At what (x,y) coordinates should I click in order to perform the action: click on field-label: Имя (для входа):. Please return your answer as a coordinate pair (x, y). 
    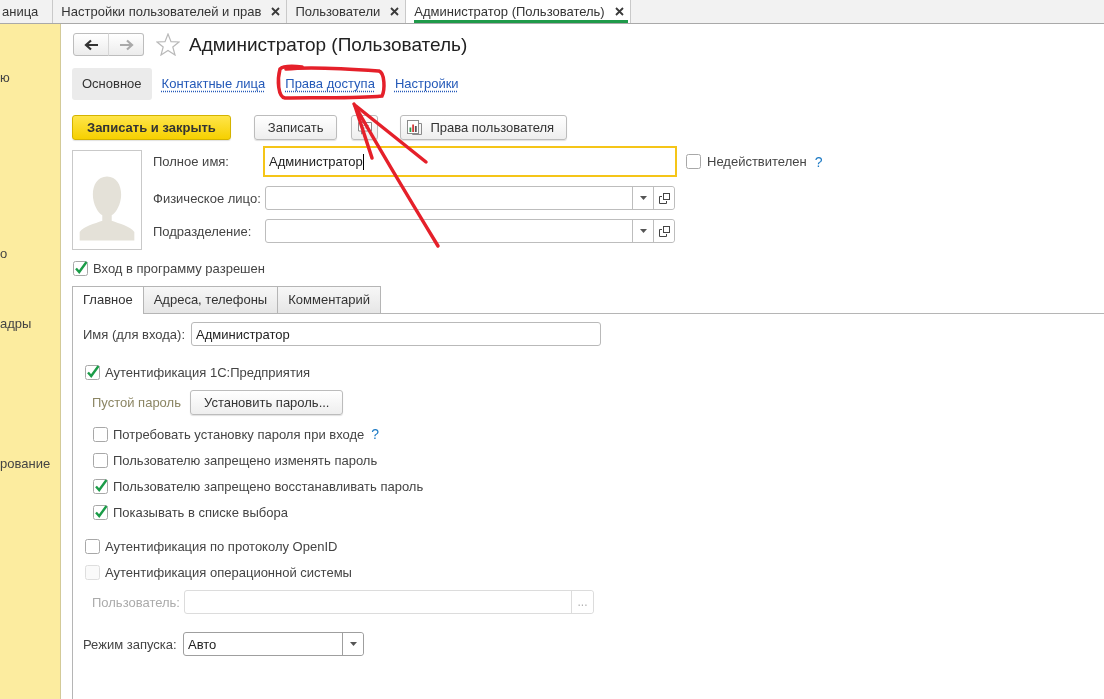
    Looking at the image, I should click on (135, 334).